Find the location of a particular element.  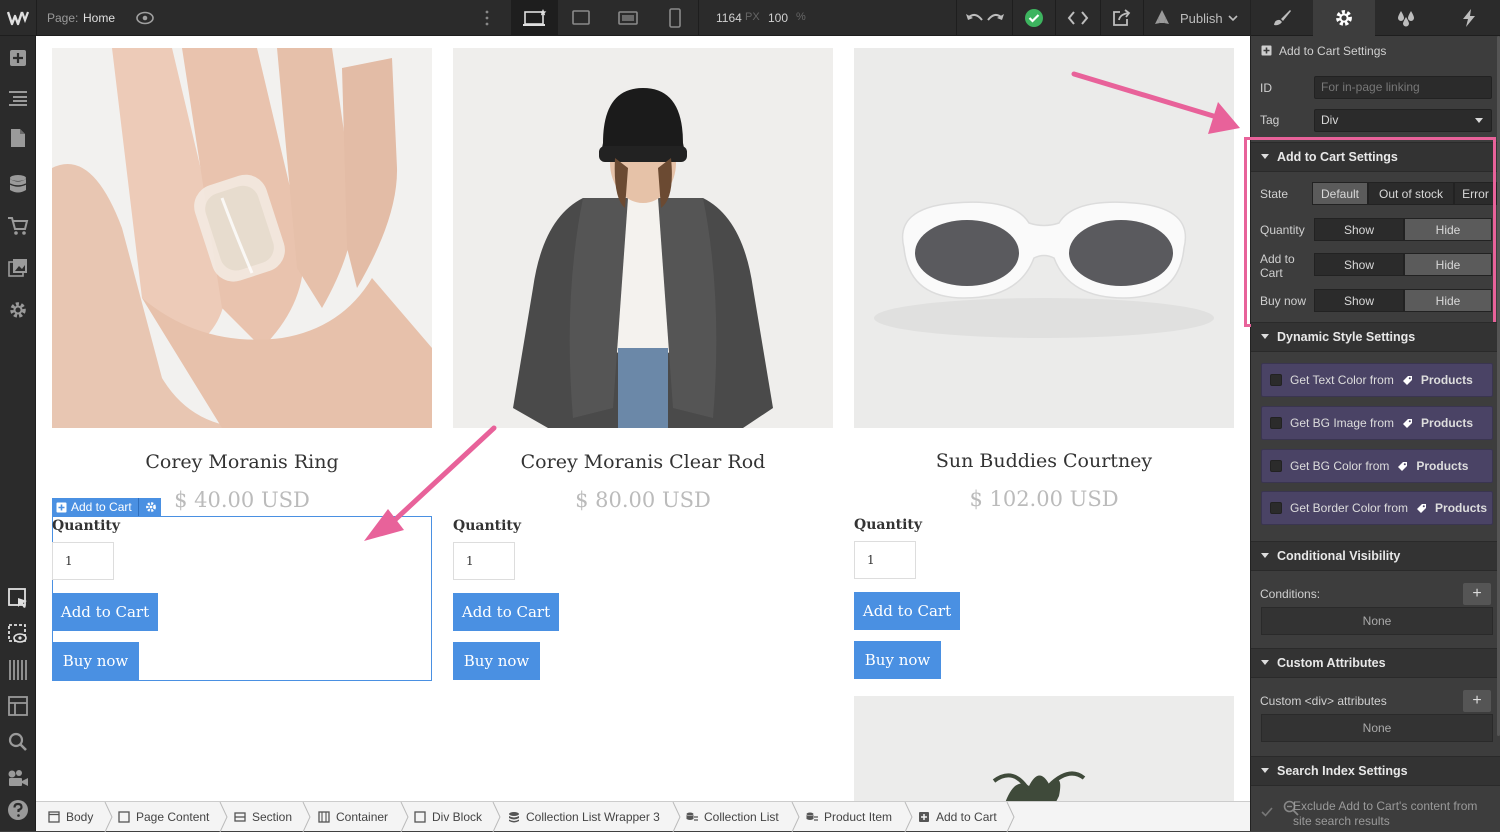

video-tutorials-icon is located at coordinates (18, 778).